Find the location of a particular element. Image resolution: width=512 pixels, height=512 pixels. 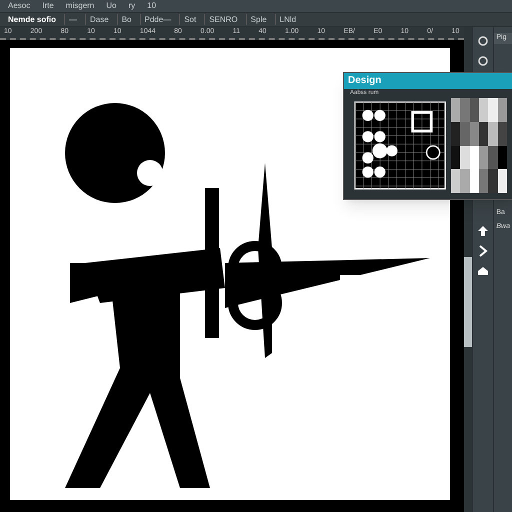

toolbar-button: Pdde— is located at coordinates (158, 19).